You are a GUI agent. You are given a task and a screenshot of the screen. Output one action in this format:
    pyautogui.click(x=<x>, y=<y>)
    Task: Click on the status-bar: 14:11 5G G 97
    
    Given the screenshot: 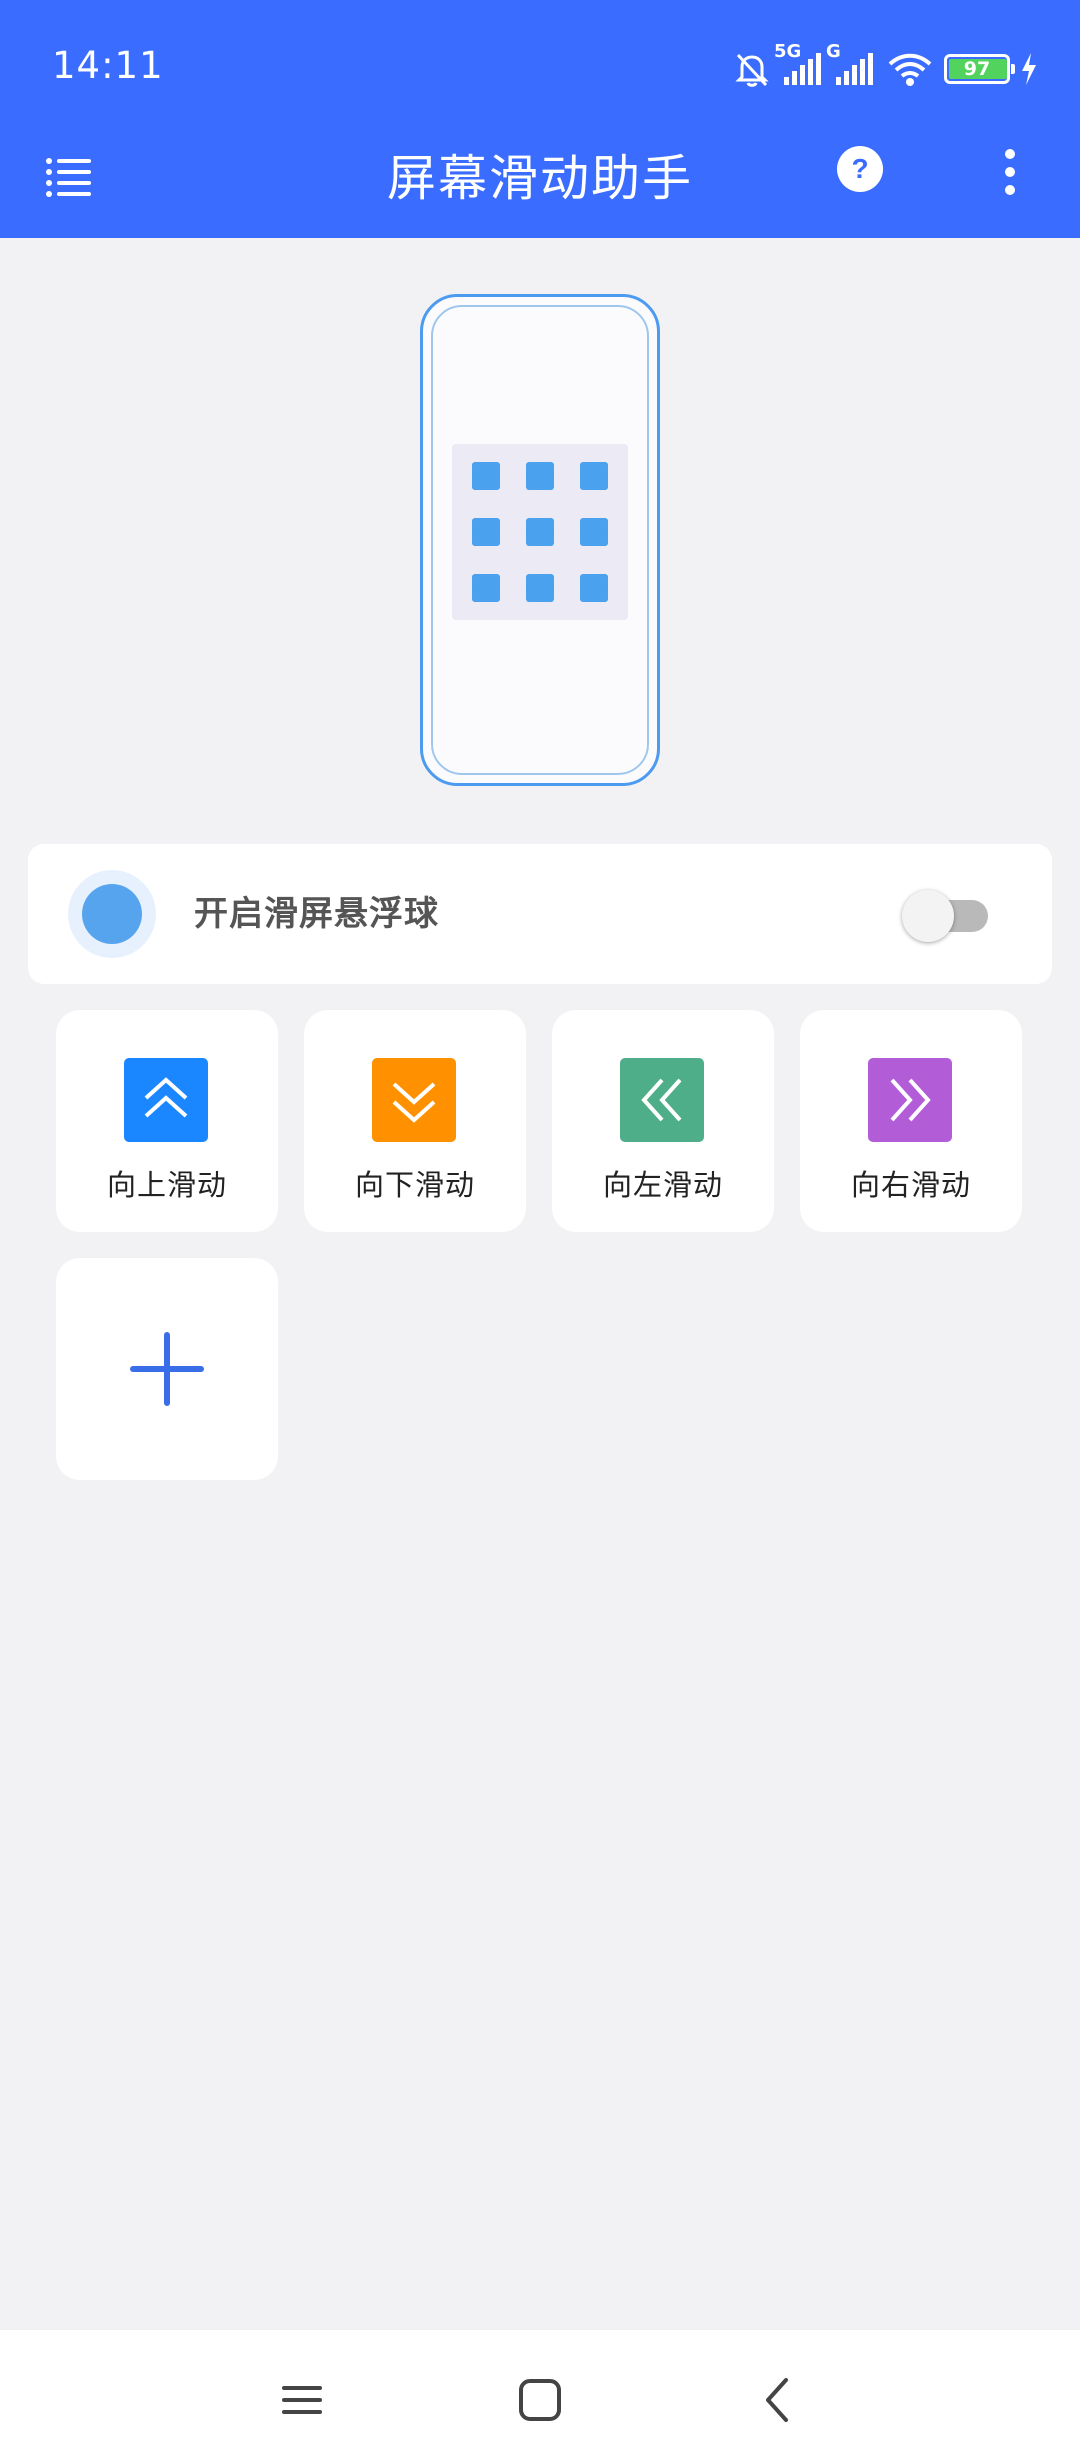 What is the action you would take?
    pyautogui.click(x=540, y=69)
    